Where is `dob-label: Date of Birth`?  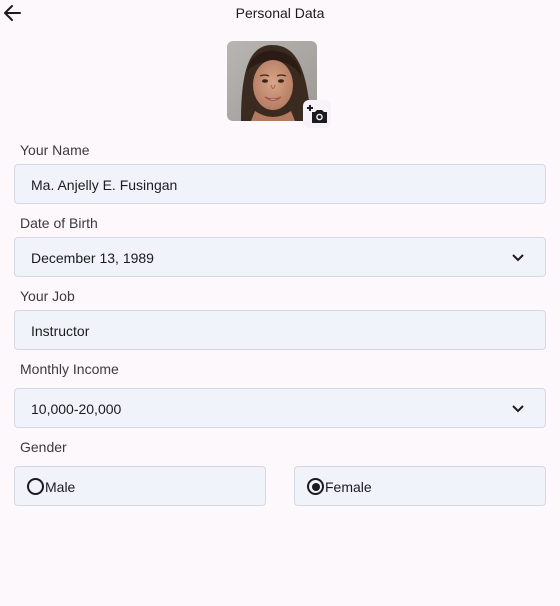 dob-label: Date of Birth is located at coordinates (59, 223).